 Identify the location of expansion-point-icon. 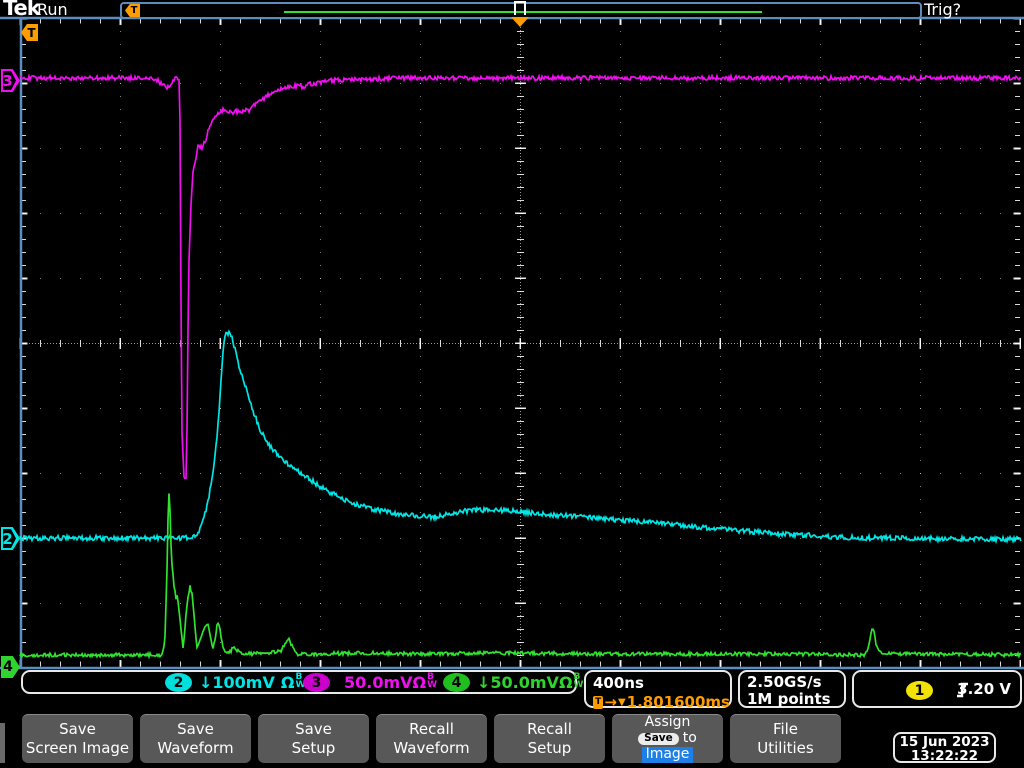
(520, 22).